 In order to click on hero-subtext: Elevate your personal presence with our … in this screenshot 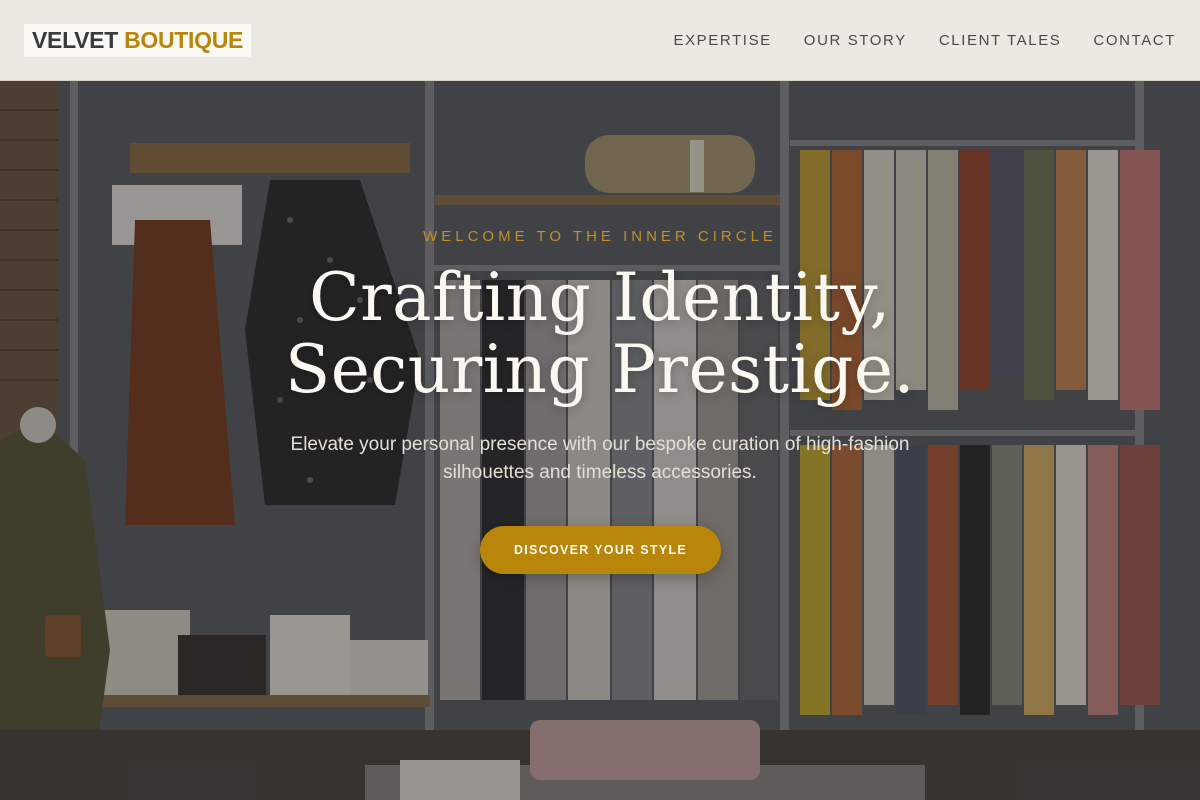, I will do `click(600, 458)`.